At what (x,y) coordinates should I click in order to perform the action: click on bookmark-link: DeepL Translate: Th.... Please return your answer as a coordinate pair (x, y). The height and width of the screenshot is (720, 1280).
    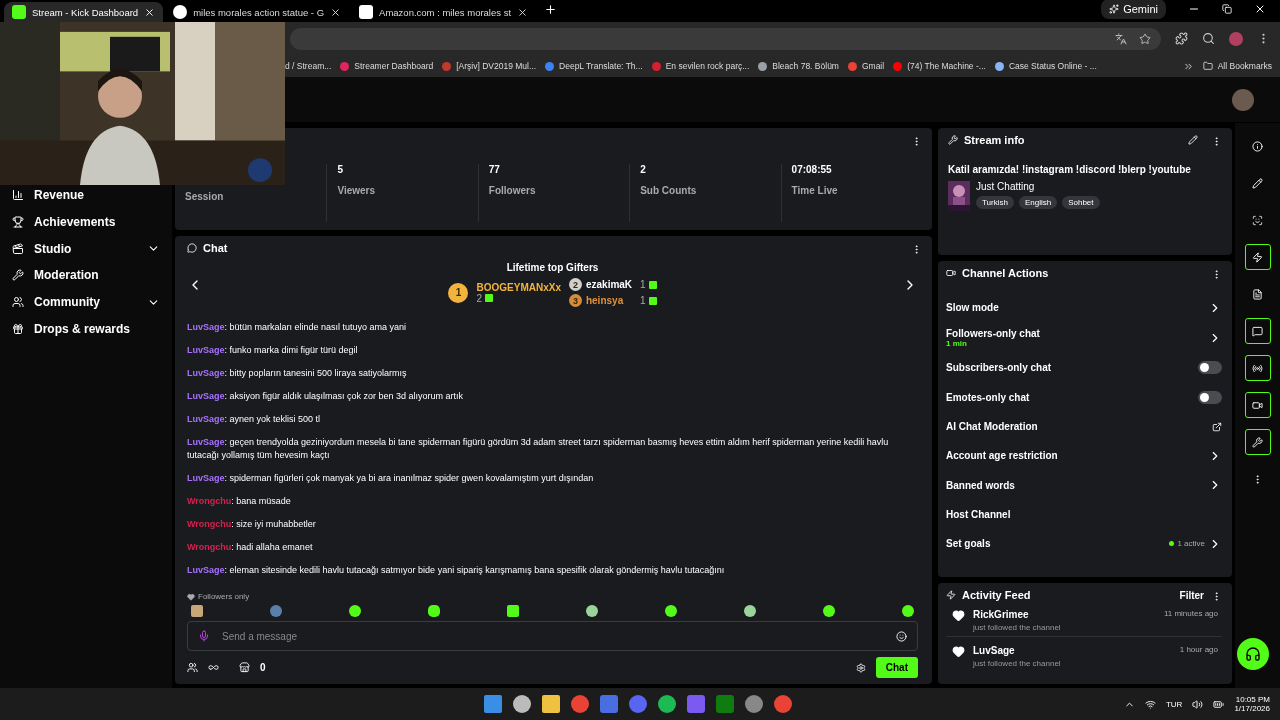
    Looking at the image, I should click on (601, 66).